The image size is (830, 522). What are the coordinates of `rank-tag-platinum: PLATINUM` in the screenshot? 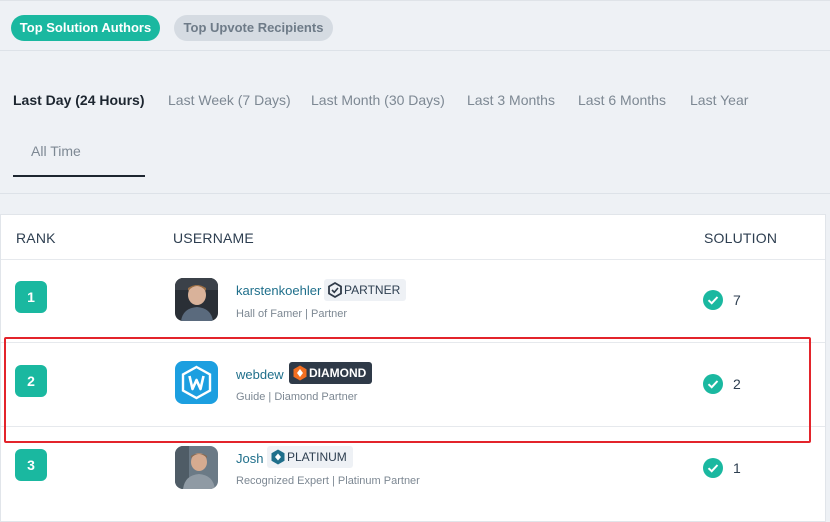 It's located at (310, 457).